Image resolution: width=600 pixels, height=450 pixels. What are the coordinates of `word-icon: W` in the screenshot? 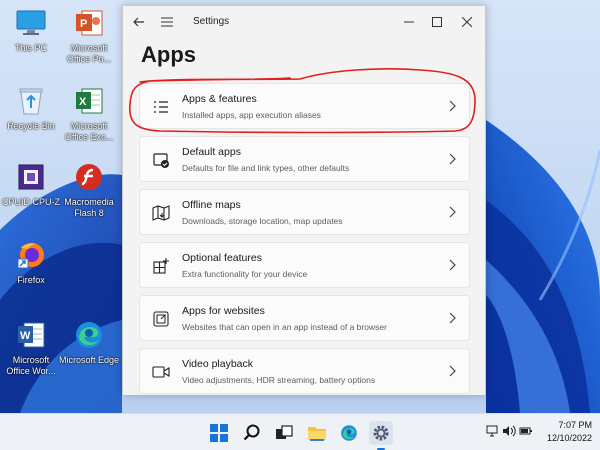 It's located at (31, 335).